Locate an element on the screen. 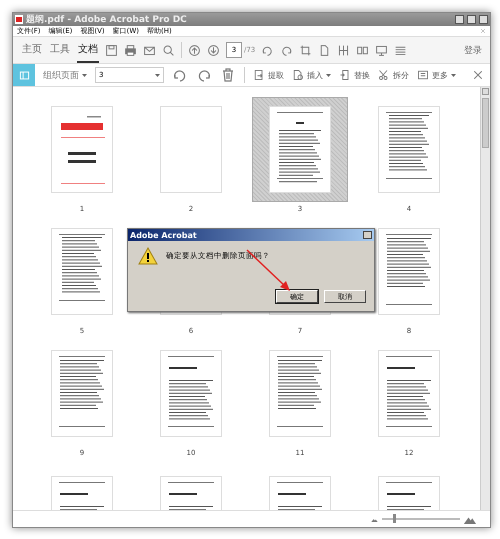  toolbar-action: 拆分 is located at coordinates (393, 75).